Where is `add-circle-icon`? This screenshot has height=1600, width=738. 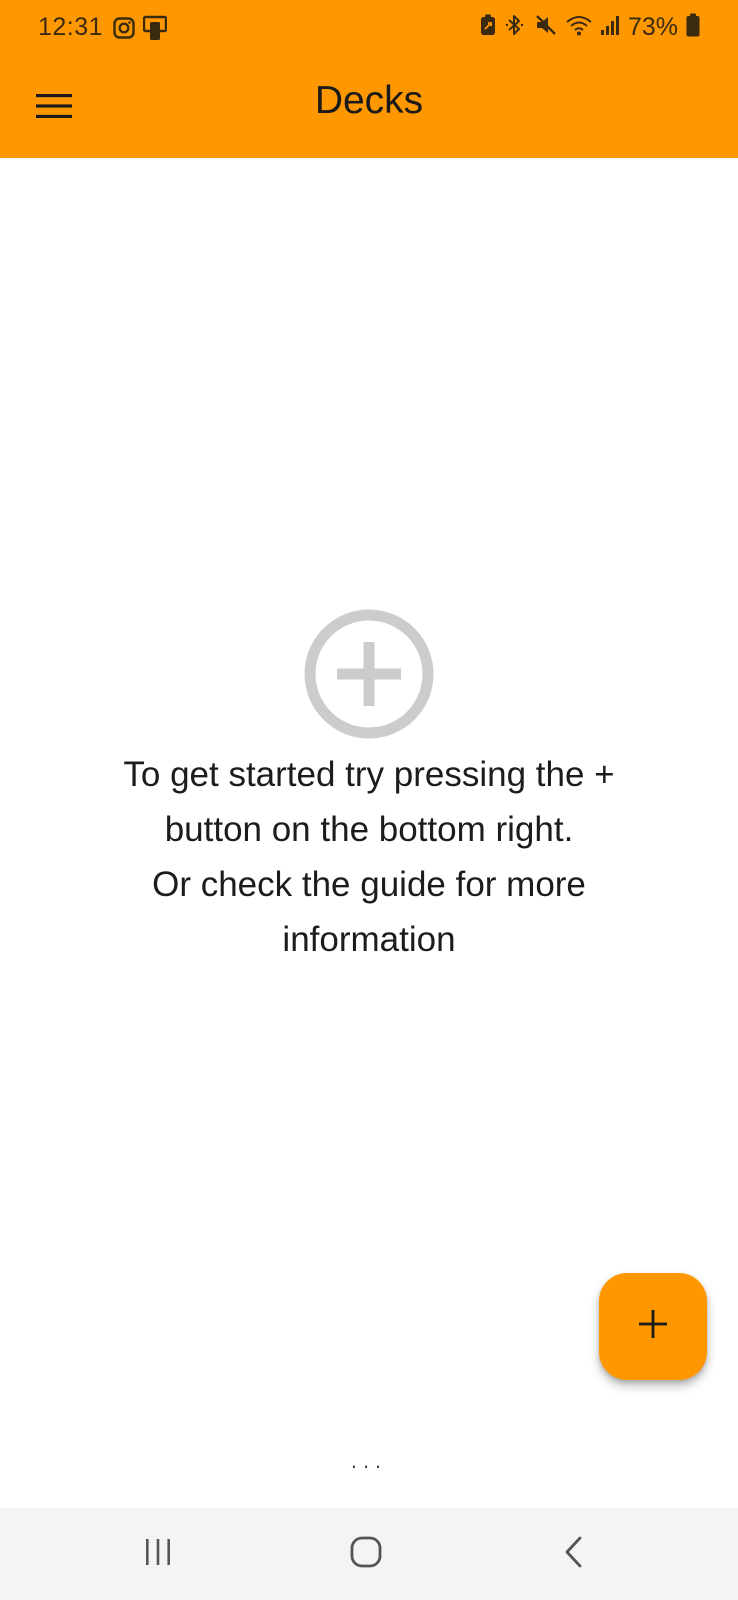 add-circle-icon is located at coordinates (369, 674).